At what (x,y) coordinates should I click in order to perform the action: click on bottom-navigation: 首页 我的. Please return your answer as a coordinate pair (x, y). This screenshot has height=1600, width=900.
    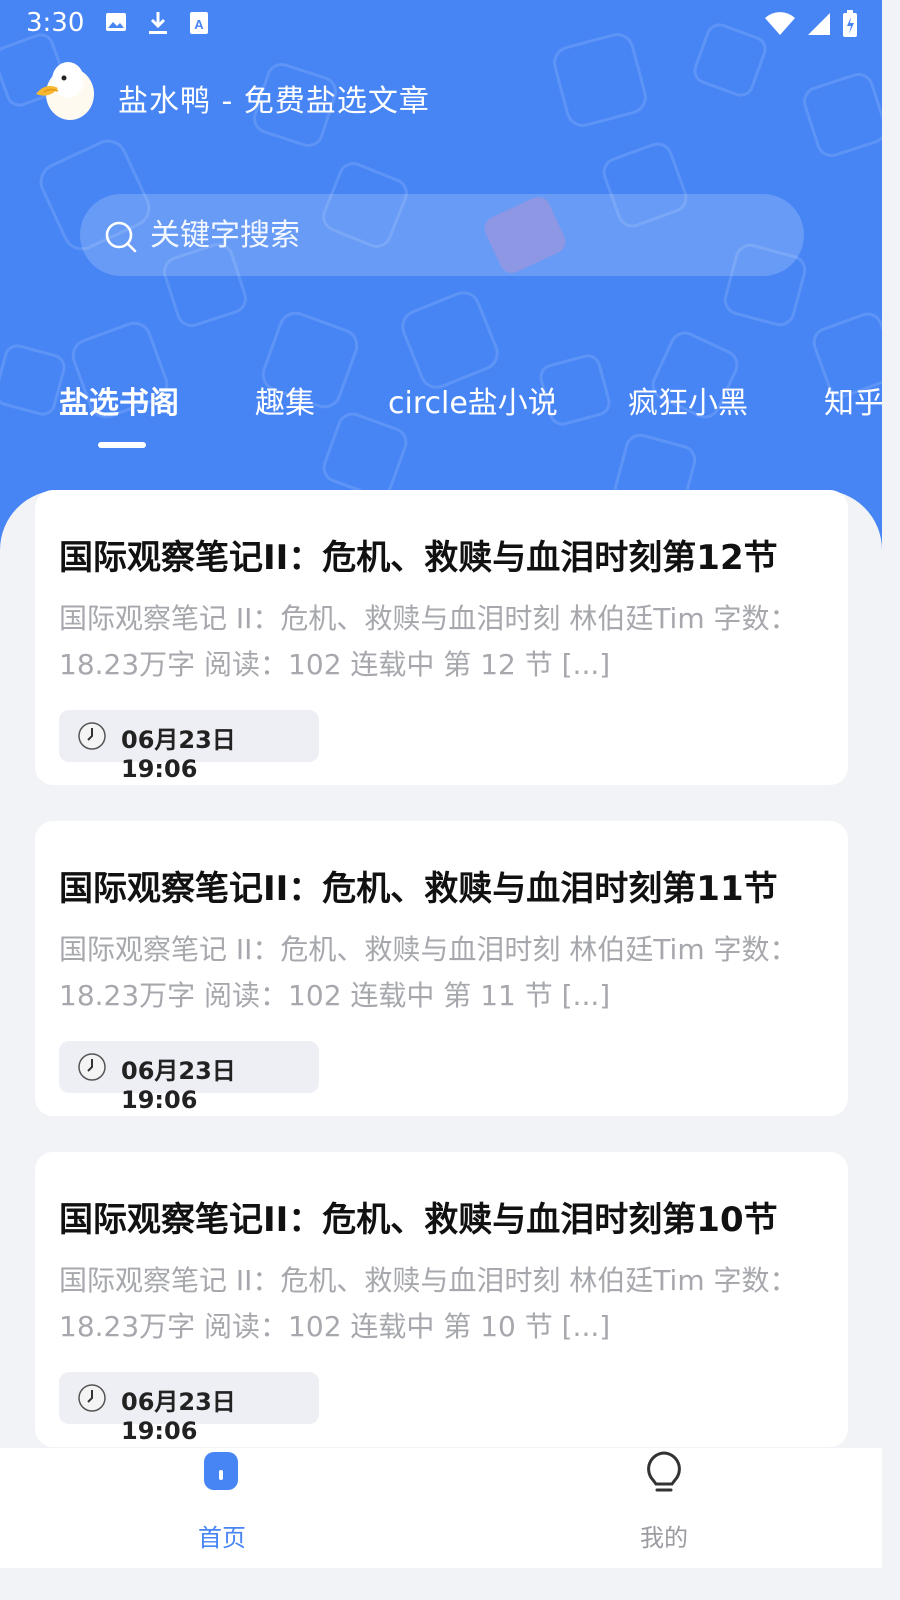
    Looking at the image, I should click on (441, 1508).